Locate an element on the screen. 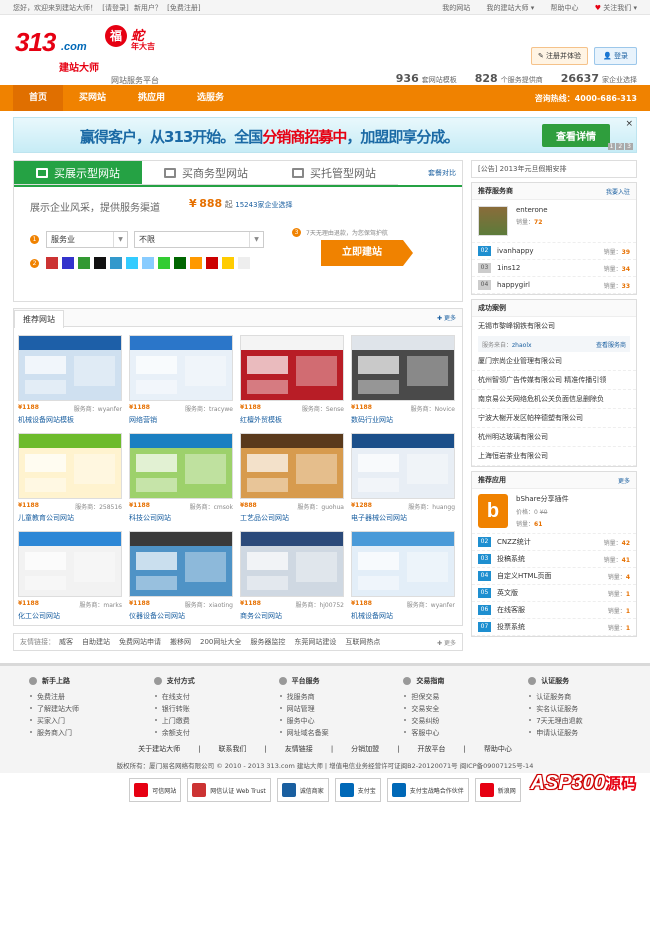 The height and width of the screenshot is (931, 650). site-provider: 服务商：marks is located at coordinates (100, 604).